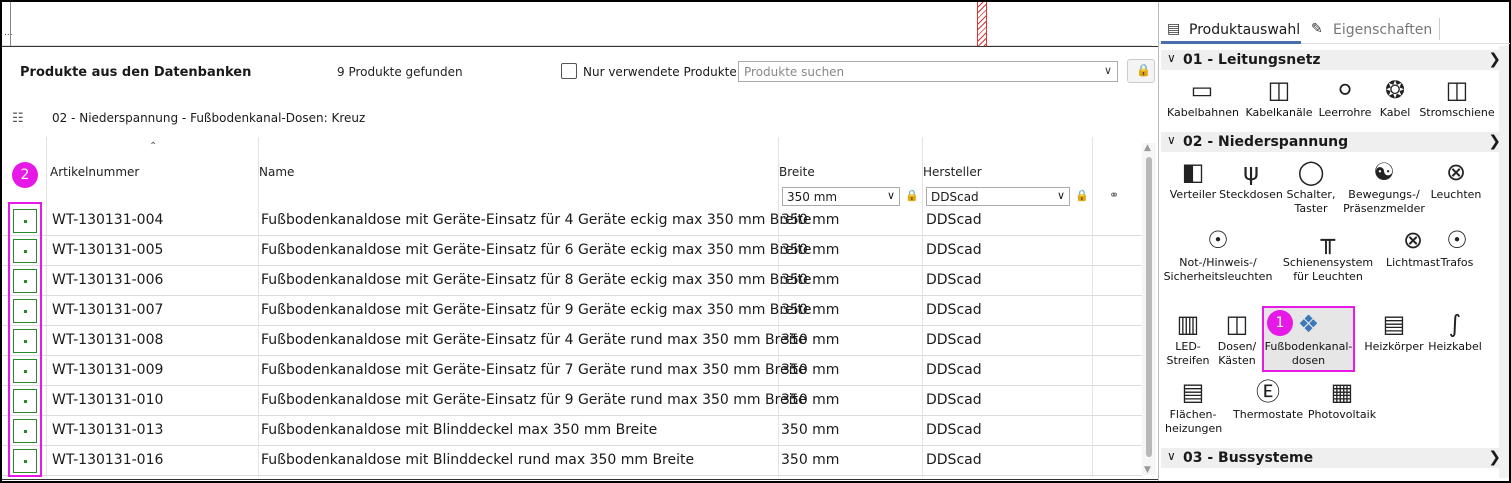 This screenshot has height=483, width=1511. Describe the element at coordinates (1218, 254) in the screenshot. I see `tile-notbeleuchtung: ☉ Not-/Hinweis-/ Sicherheitsleuchten` at that location.